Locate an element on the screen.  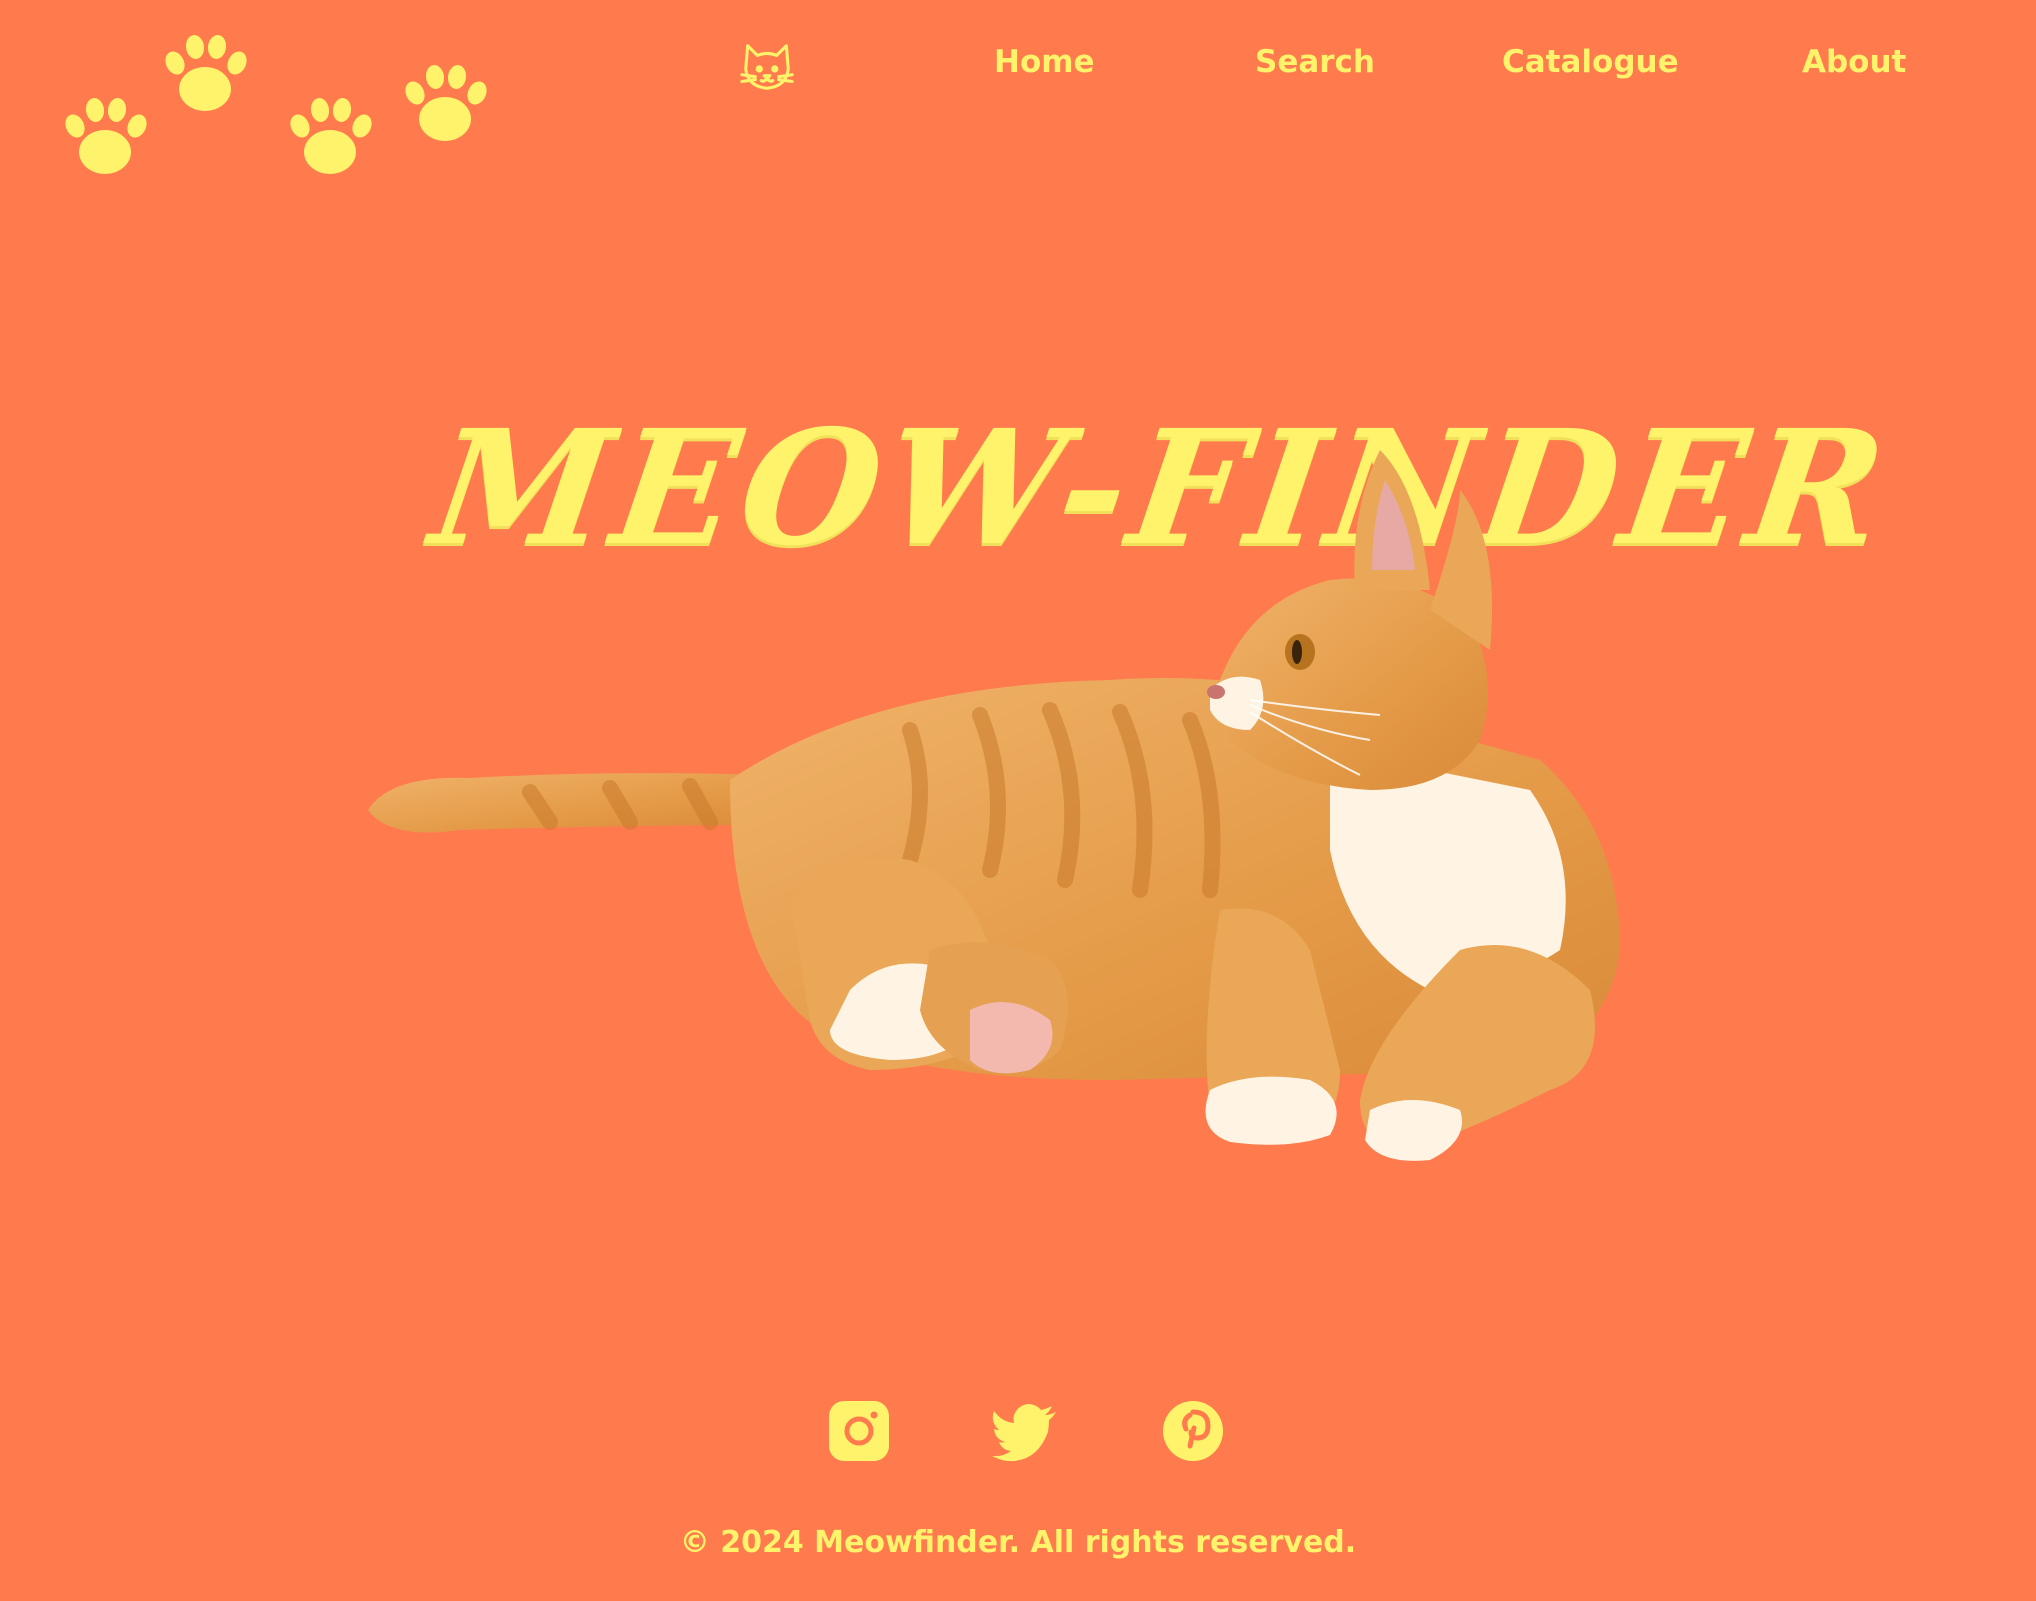
nav-search: Search is located at coordinates (1315, 62).